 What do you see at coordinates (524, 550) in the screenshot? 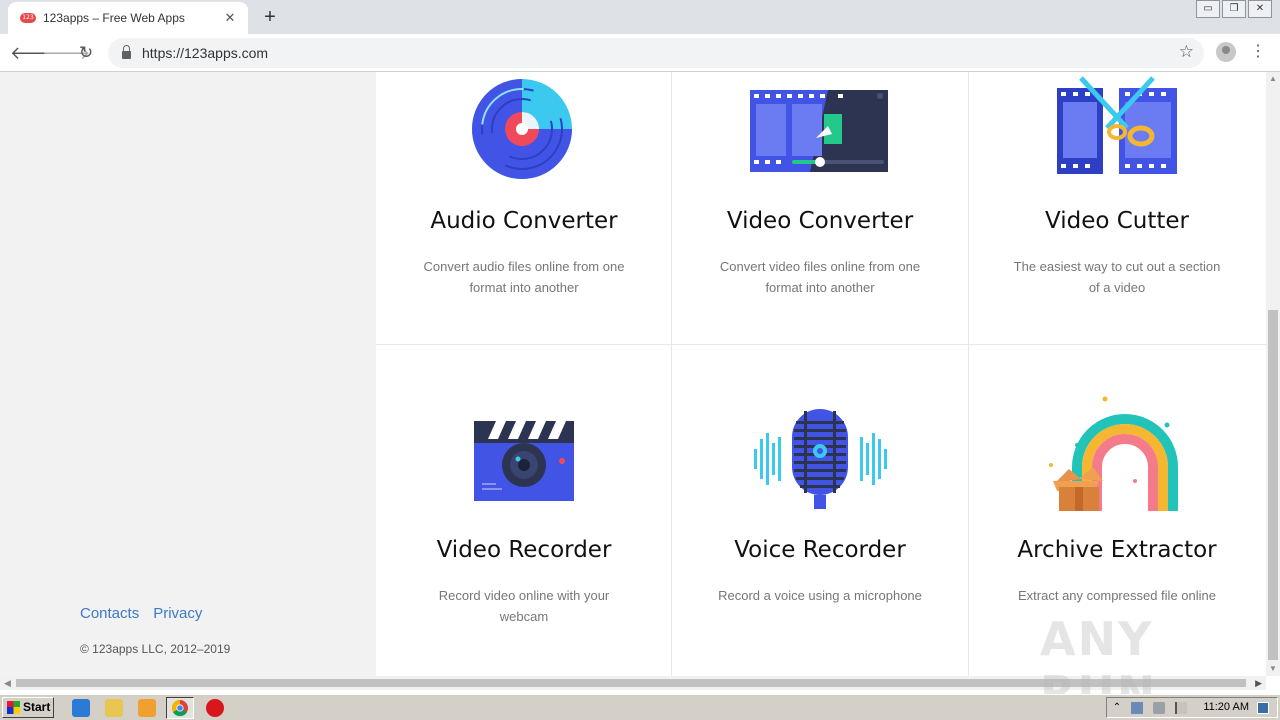
I see `app-title: Video Recorder` at bounding box center [524, 550].